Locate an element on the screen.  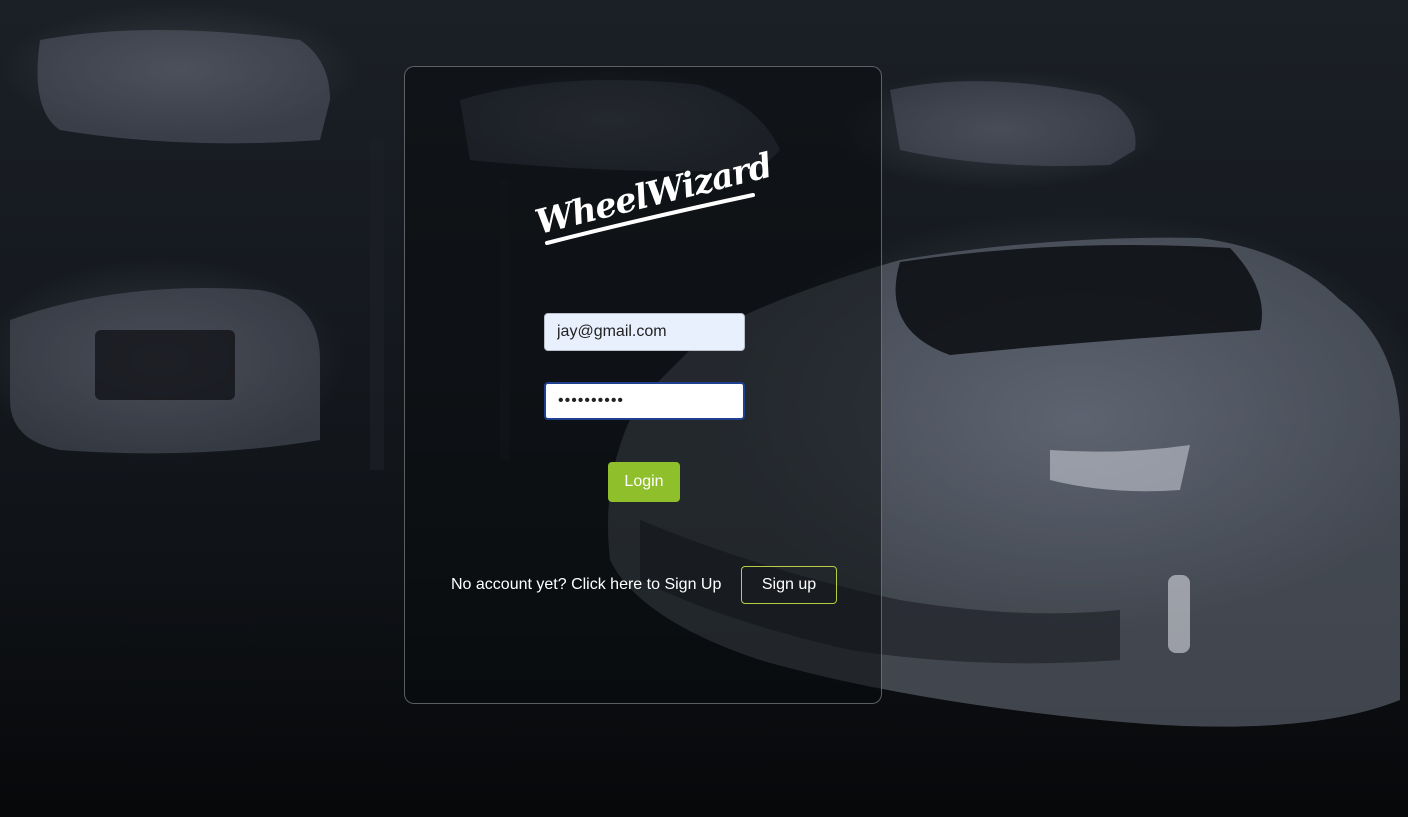
brand-logo: WheelWizard is located at coordinates (653, 196).